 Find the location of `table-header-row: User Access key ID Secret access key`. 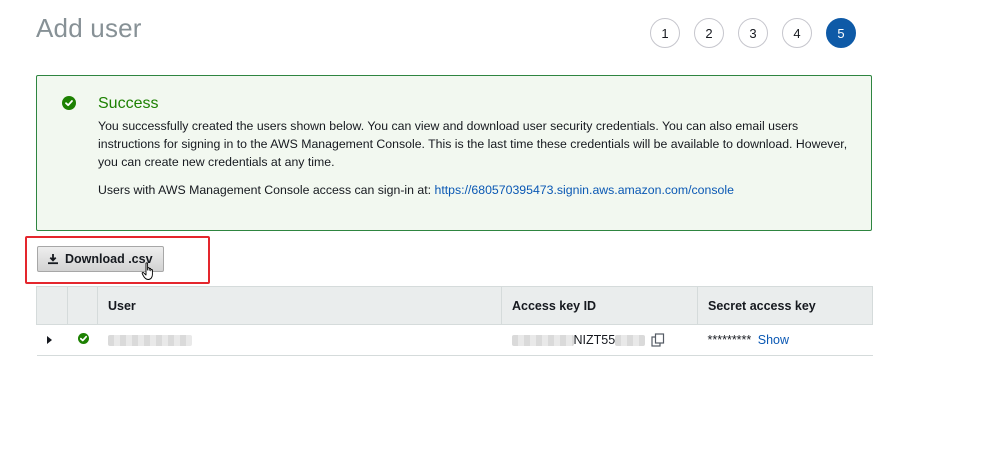

table-header-row: User Access key ID Secret access key is located at coordinates (454, 305).